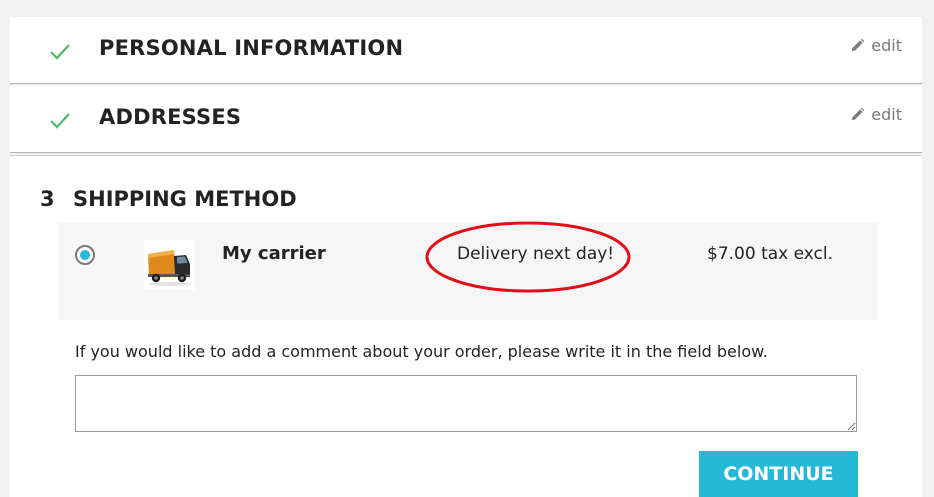 This screenshot has height=497, width=934. I want to click on step-number: 3, so click(47, 199).